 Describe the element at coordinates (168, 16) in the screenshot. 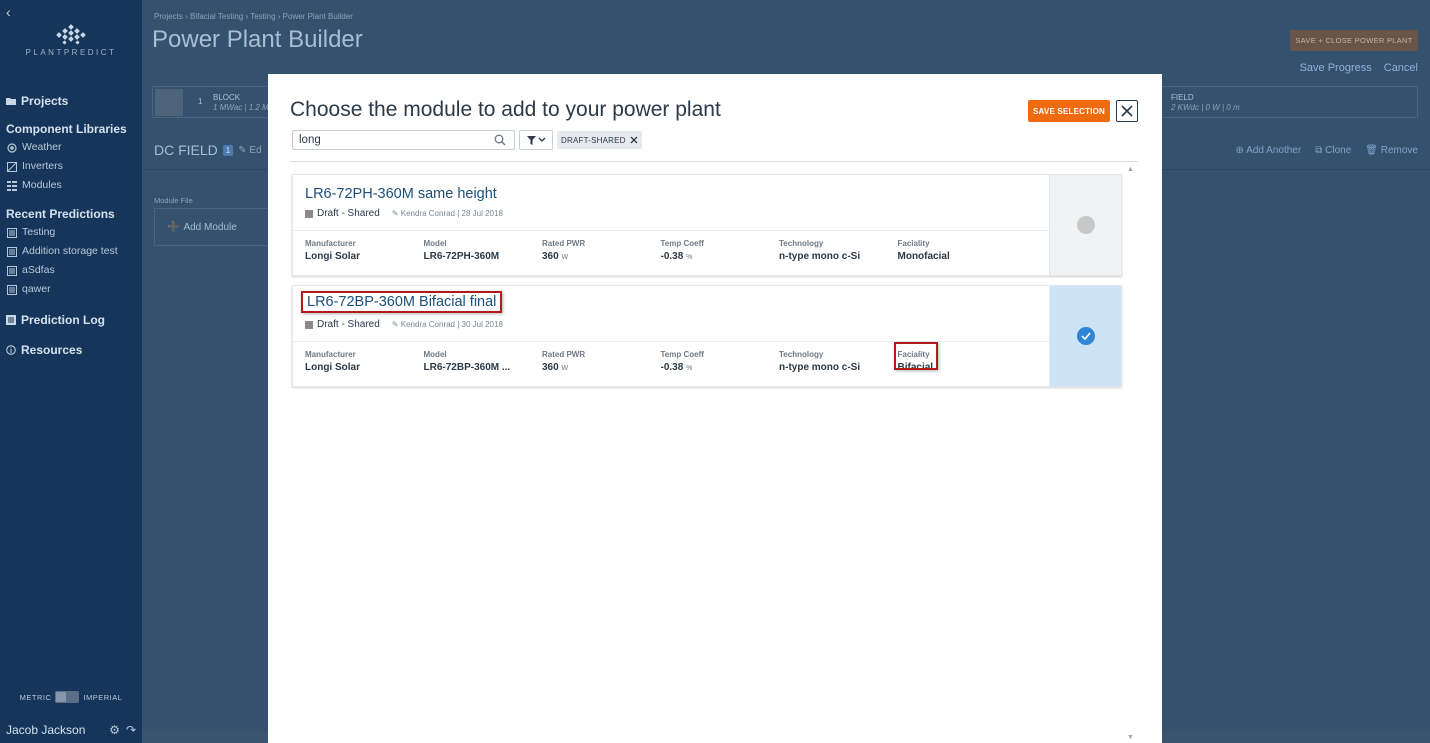

I see `breadcrumb-item: Projects` at that location.